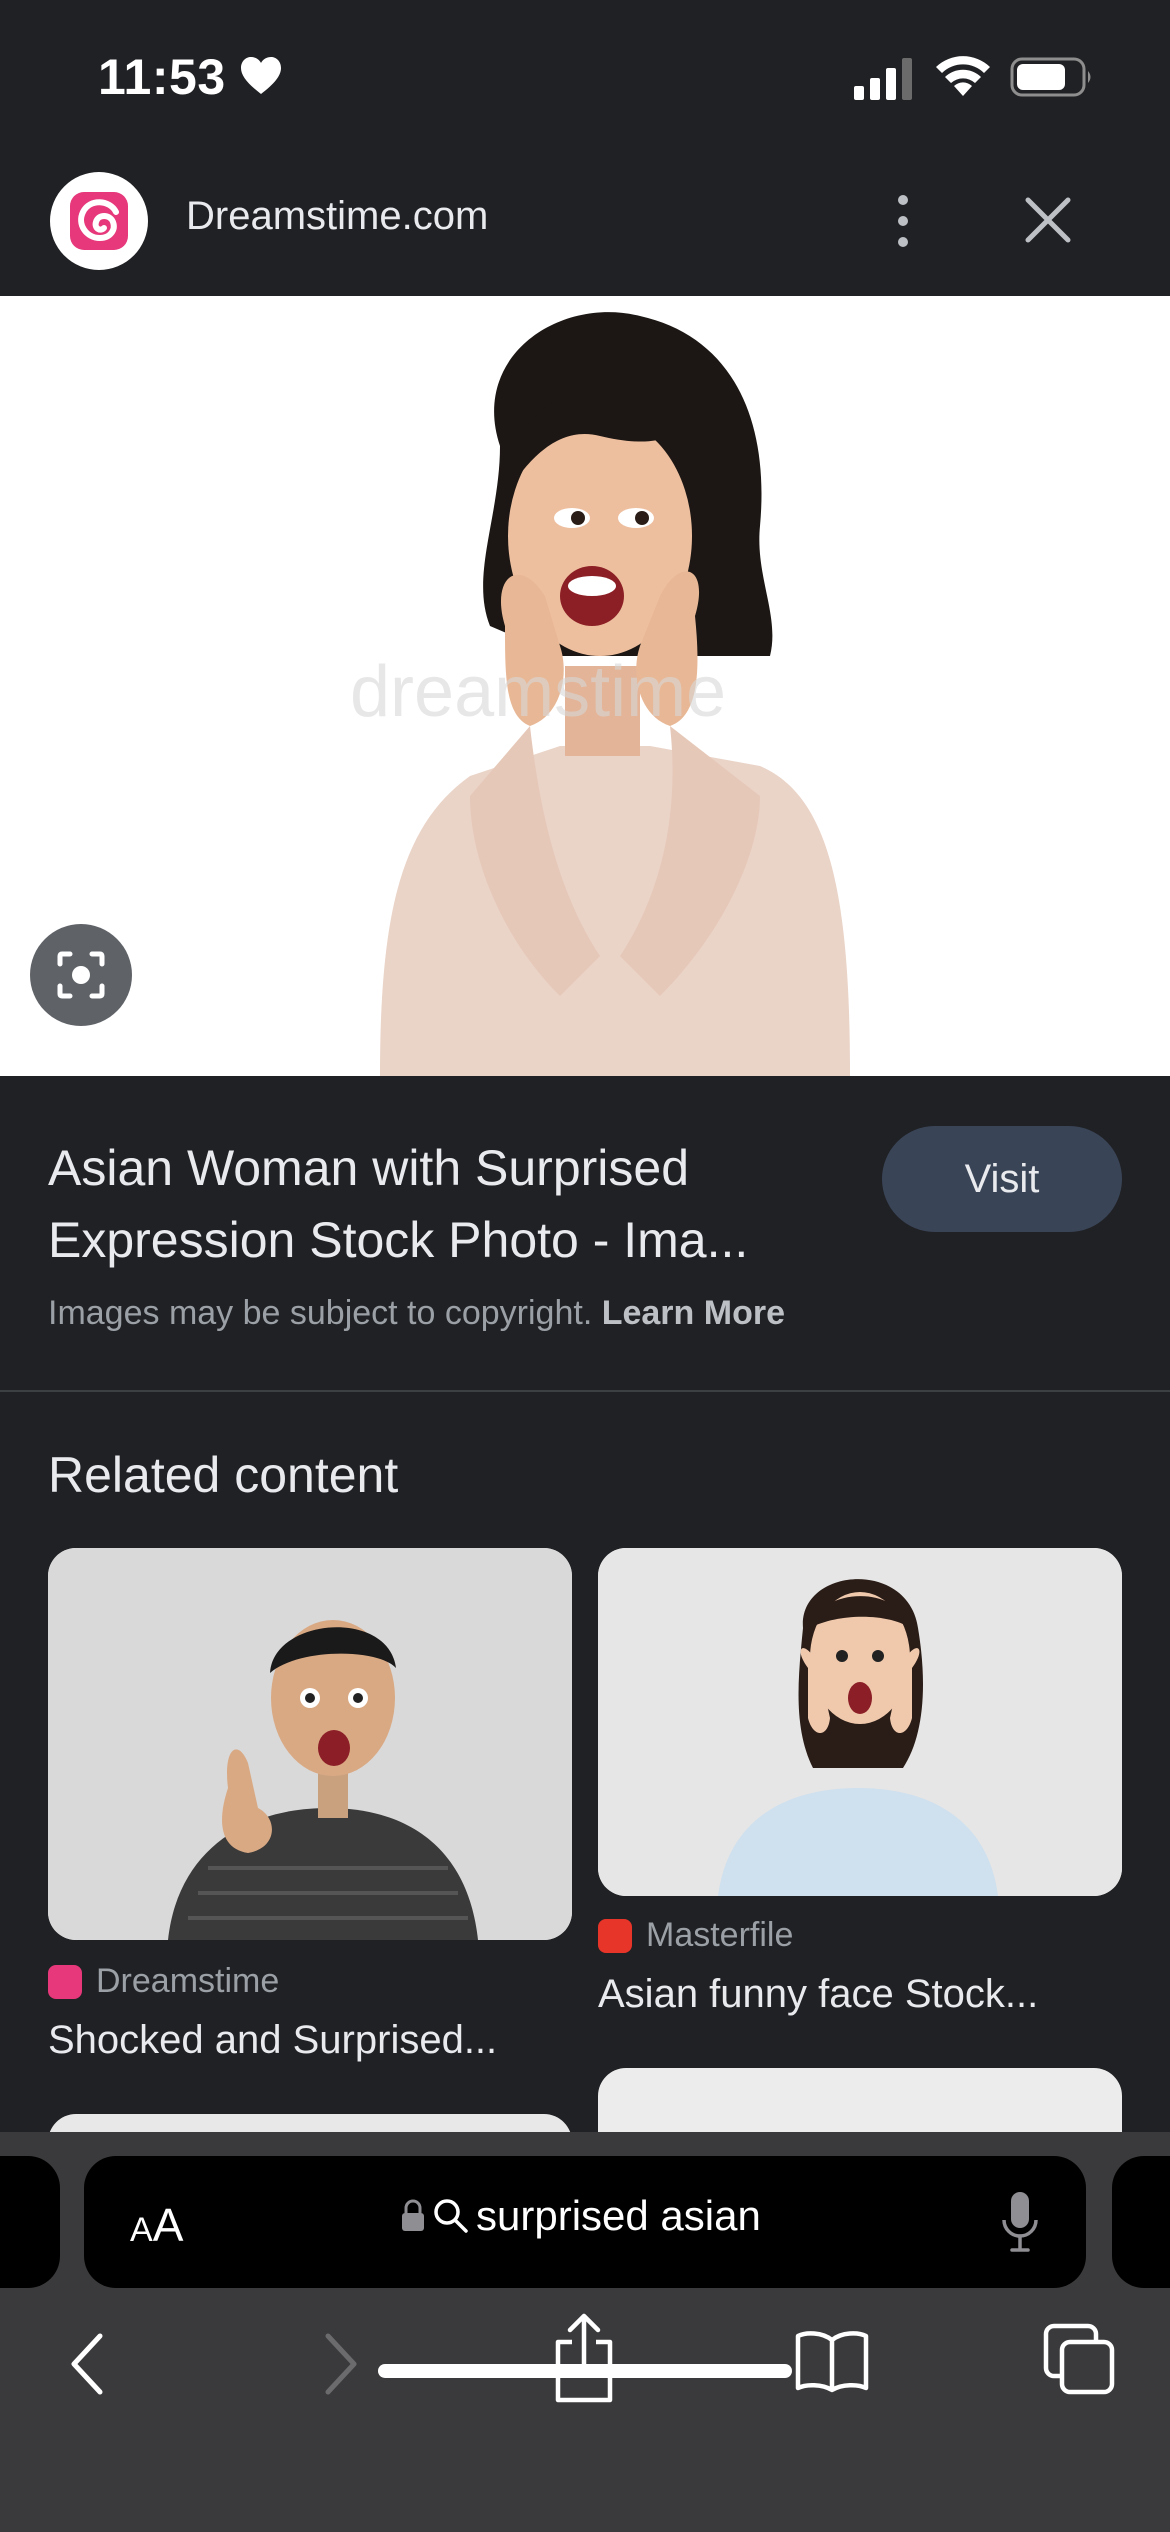 The height and width of the screenshot is (2532, 1170). I want to click on text-size-button: AA, so click(156, 2225).